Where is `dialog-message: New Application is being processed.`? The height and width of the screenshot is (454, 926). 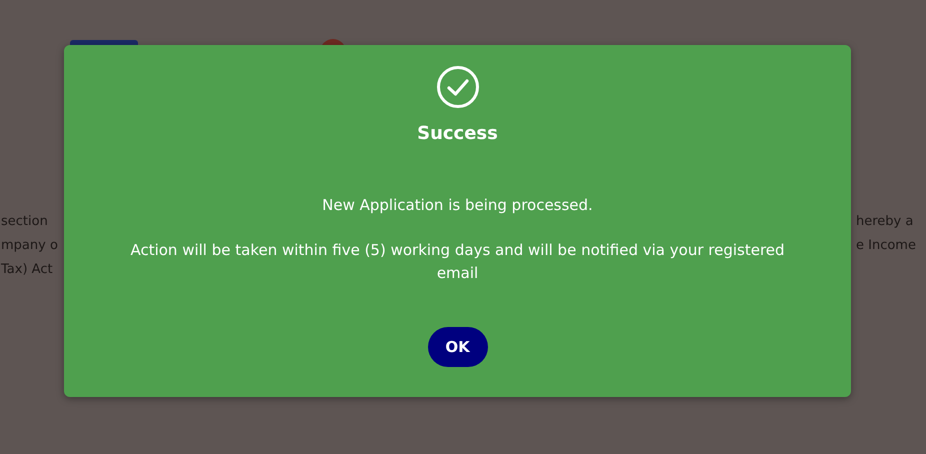 dialog-message: New Application is being processed. is located at coordinates (457, 205).